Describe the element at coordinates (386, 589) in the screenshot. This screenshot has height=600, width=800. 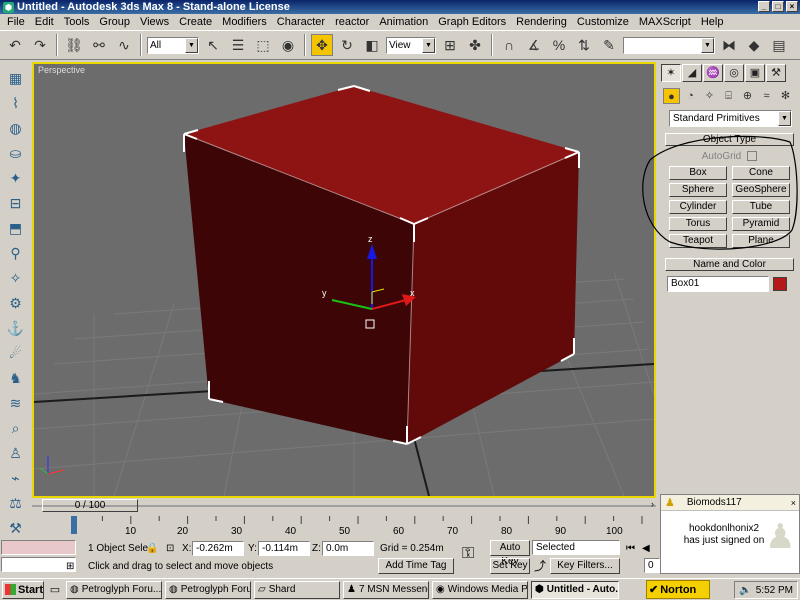
I see `taskbar-item-msn: ♟ 7 MSN Messenger` at that location.